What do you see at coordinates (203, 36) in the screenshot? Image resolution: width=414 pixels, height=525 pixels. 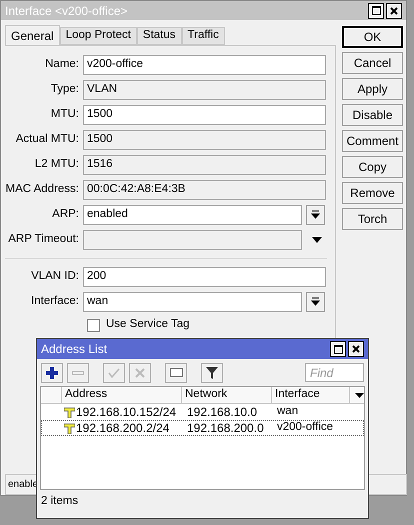 I see `tab: Traffic` at bounding box center [203, 36].